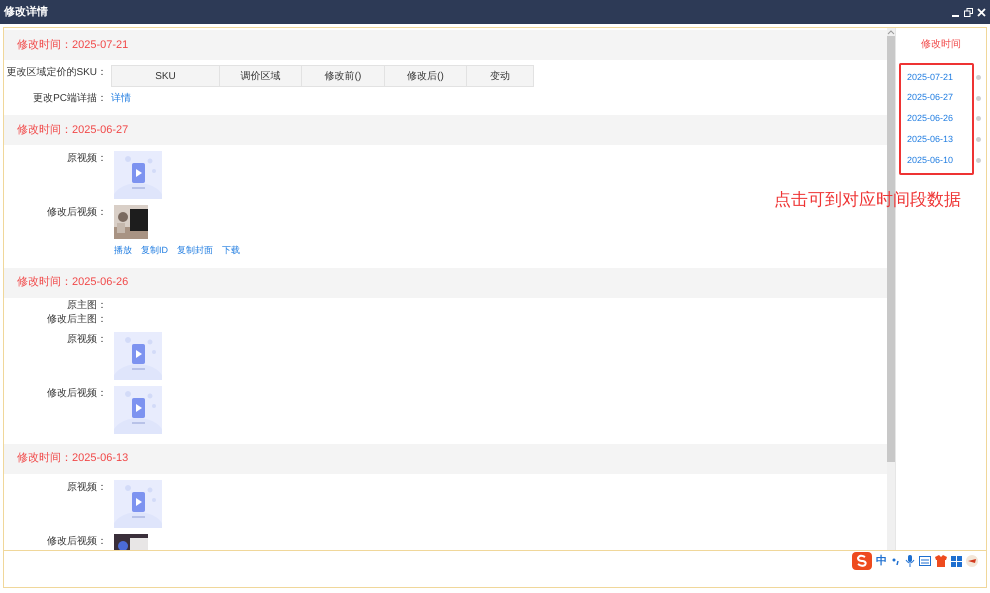 This screenshot has height=593, width=990. I want to click on window-title: 修改详情, so click(26, 12).